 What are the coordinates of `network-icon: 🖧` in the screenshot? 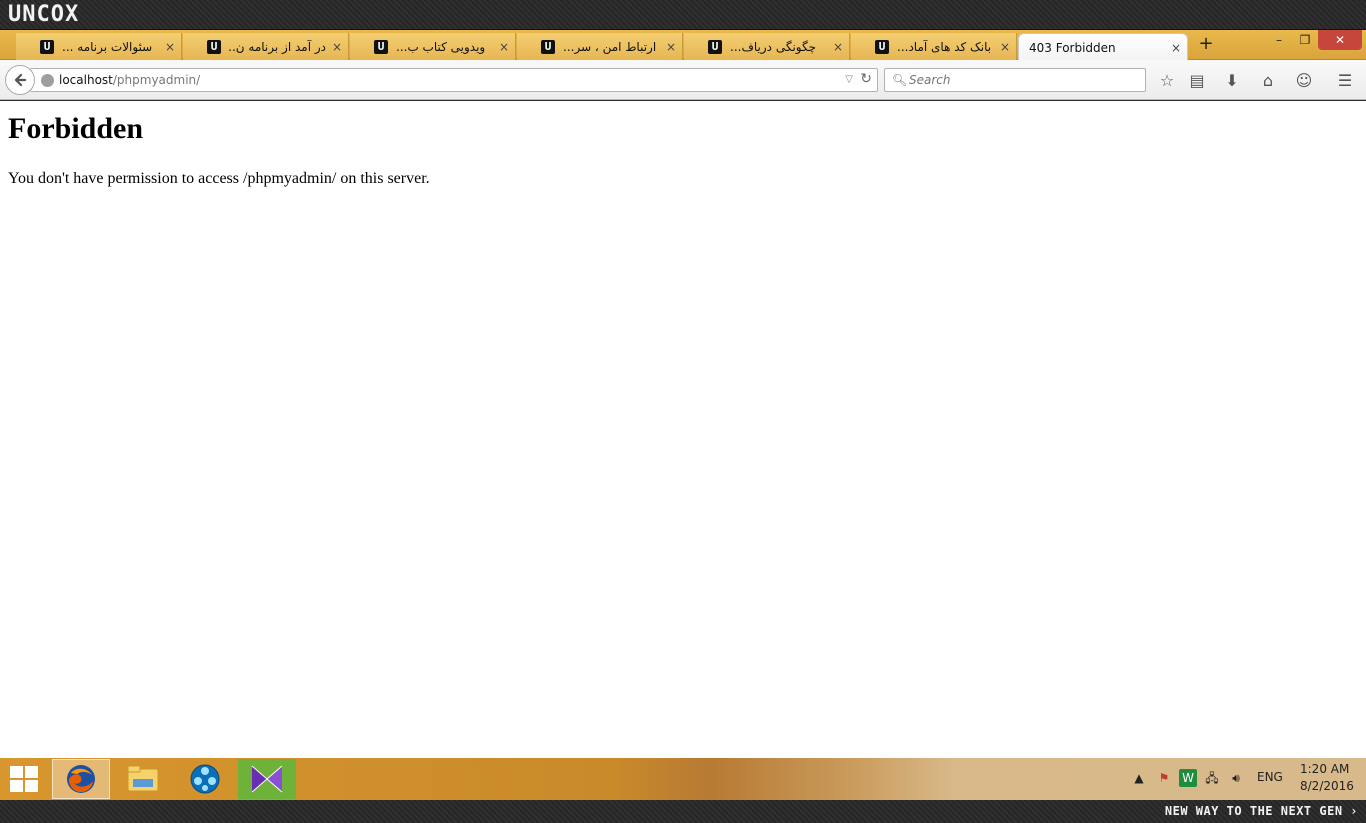 It's located at (1212, 778).